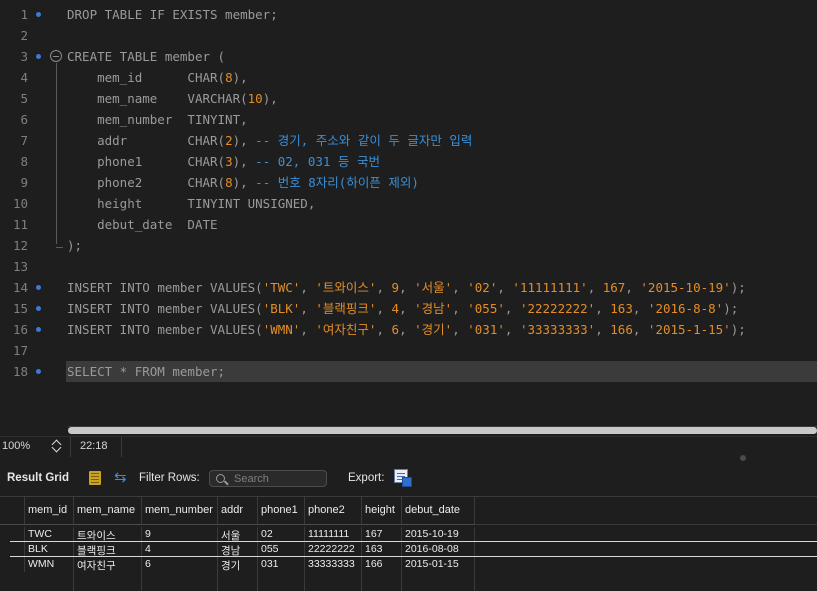 This screenshot has width=817, height=591. Describe the element at coordinates (172, 98) in the screenshot. I see `code-text: mem_name VARCHAR(10),` at that location.